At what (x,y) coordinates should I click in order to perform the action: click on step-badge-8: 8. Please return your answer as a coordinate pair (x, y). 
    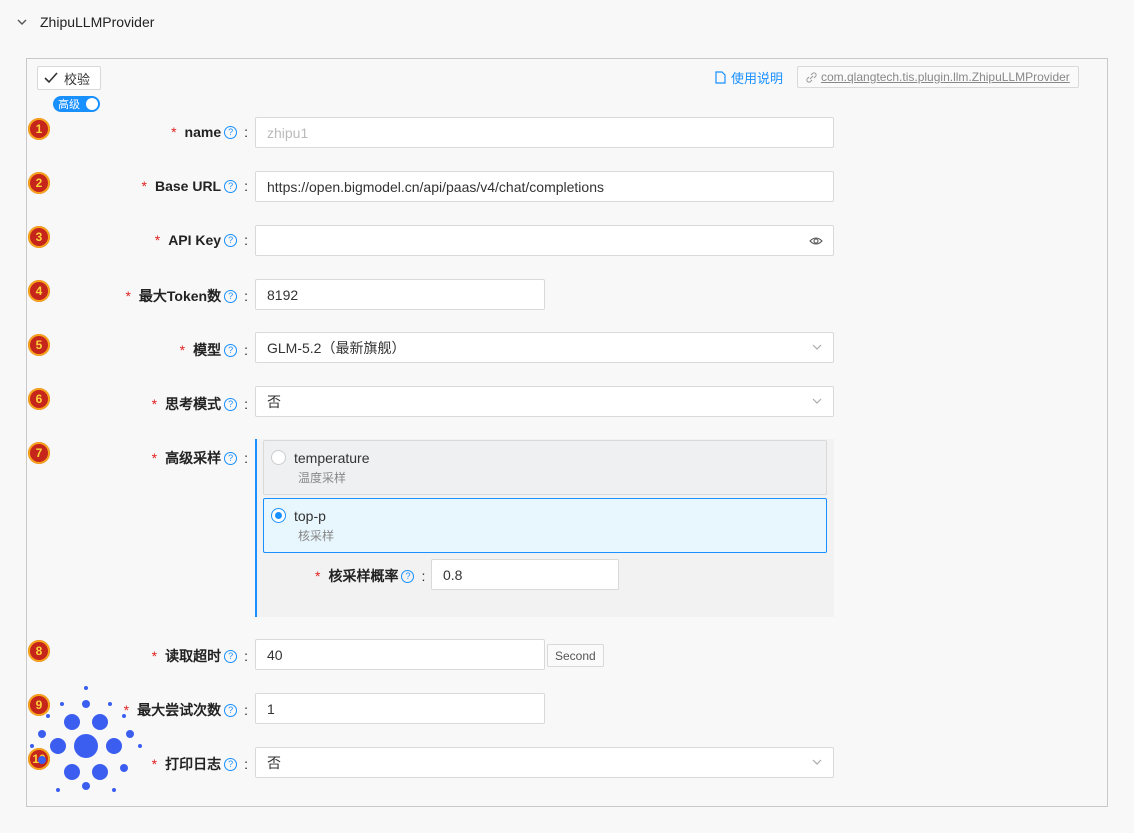
    Looking at the image, I should click on (39, 651).